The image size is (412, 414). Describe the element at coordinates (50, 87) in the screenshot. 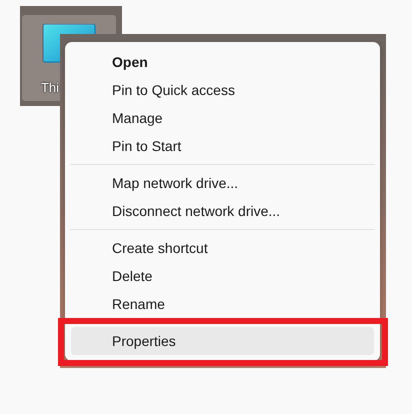

I see `icon-label: Thi` at that location.